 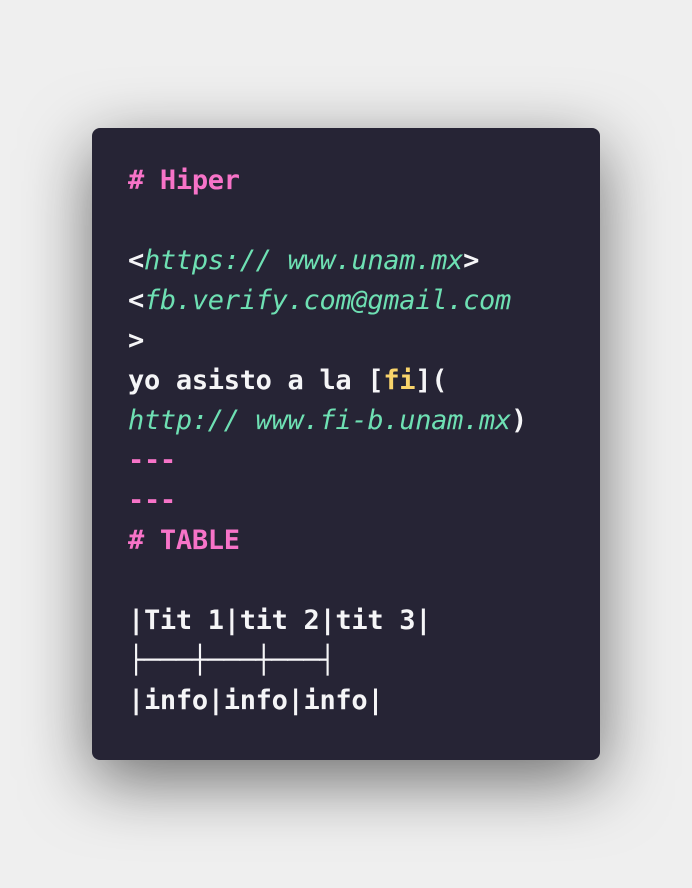 What do you see at coordinates (431, 380) in the screenshot?
I see `bracket-close: ](` at bounding box center [431, 380].